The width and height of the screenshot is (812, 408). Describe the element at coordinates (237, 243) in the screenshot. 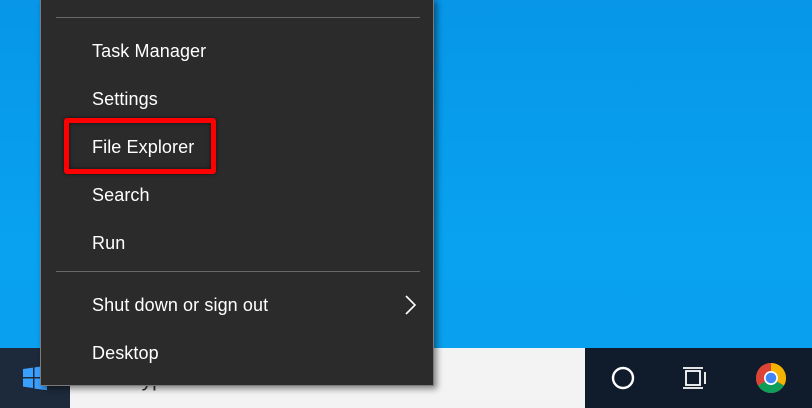

I see `menu-item-run: Run` at that location.